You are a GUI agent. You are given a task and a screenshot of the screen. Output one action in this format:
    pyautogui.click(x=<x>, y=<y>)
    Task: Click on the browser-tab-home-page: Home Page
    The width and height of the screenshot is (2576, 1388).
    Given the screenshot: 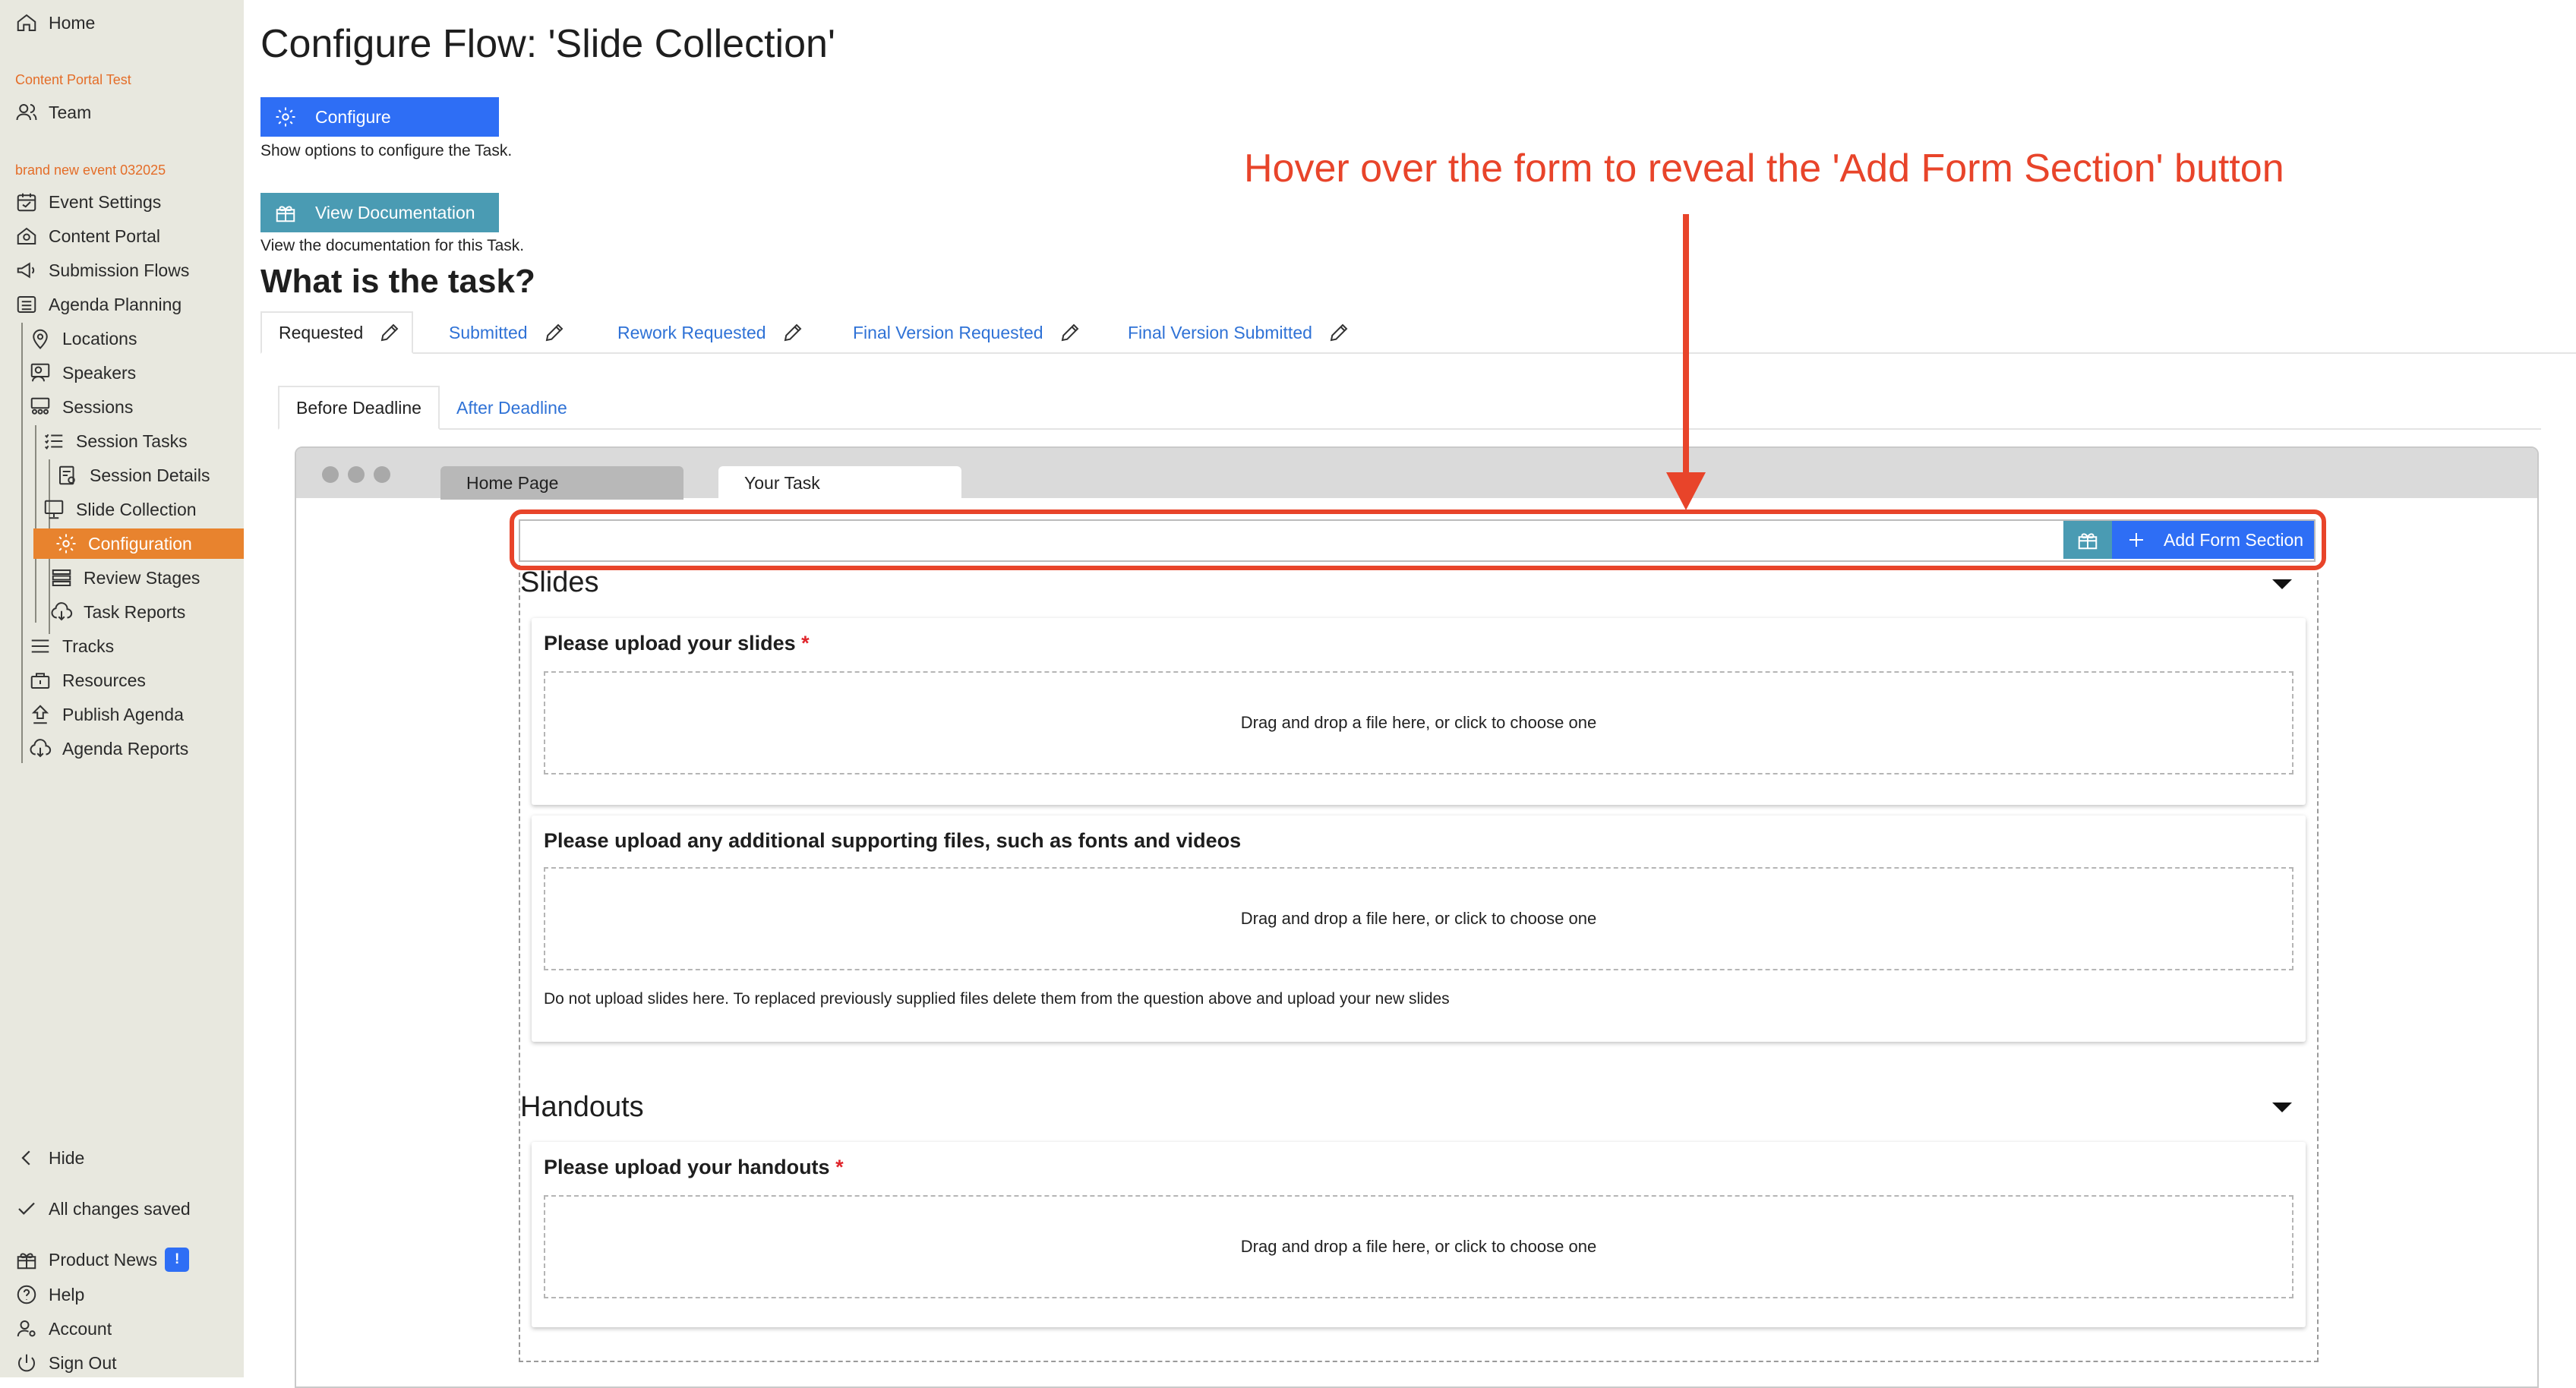 What is the action you would take?
    pyautogui.click(x=561, y=483)
    